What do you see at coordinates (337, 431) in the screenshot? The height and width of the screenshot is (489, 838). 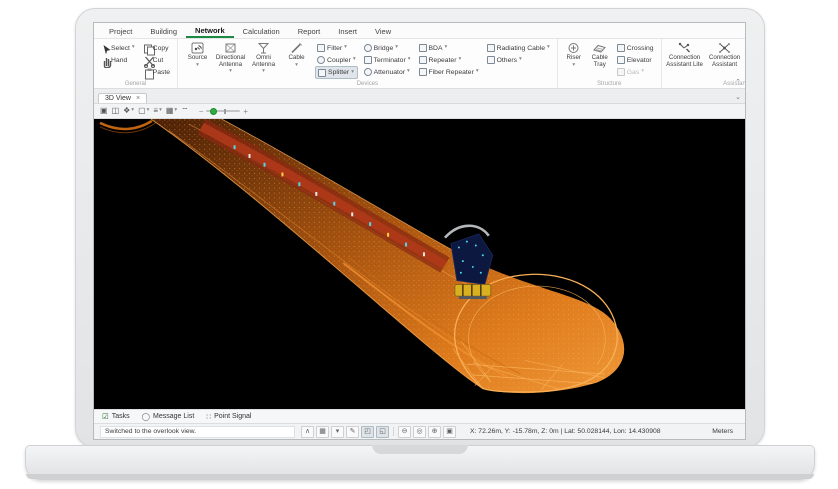 I see `view-dropdown-button: ▾` at bounding box center [337, 431].